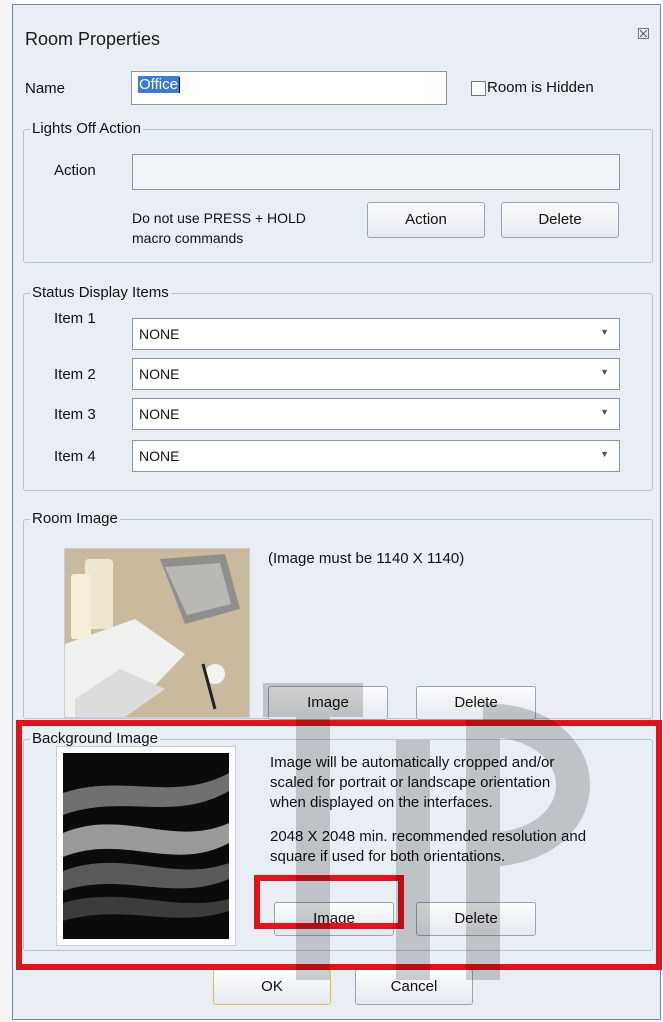  What do you see at coordinates (376, 374) in the screenshot?
I see `item-2-select: NONE ▼` at bounding box center [376, 374].